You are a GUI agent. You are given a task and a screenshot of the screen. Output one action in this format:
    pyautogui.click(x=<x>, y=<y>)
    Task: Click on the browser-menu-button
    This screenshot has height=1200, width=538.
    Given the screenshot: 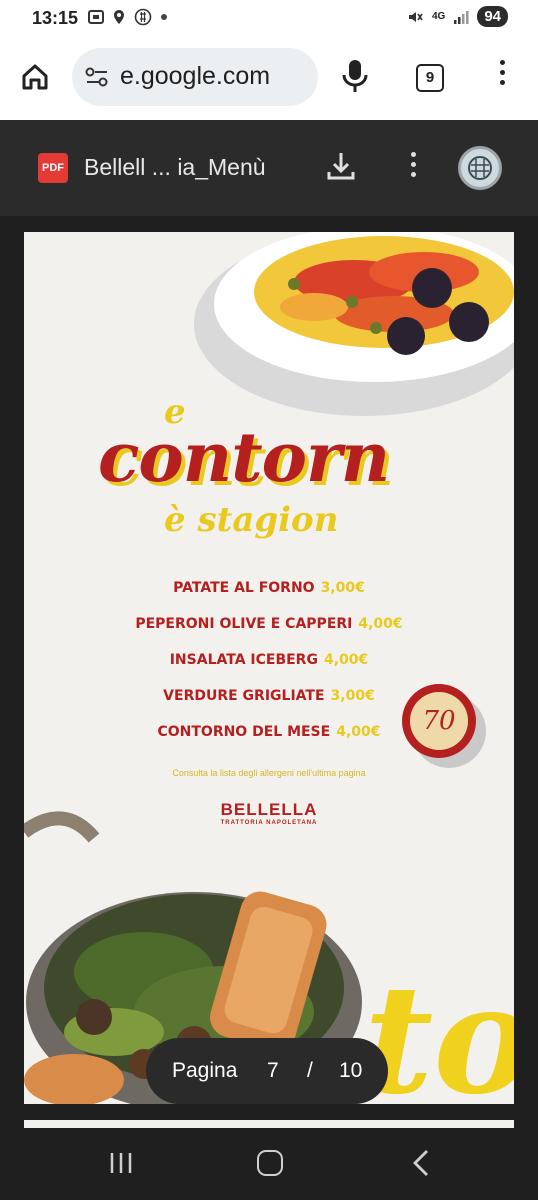 What is the action you would take?
    pyautogui.click(x=502, y=77)
    